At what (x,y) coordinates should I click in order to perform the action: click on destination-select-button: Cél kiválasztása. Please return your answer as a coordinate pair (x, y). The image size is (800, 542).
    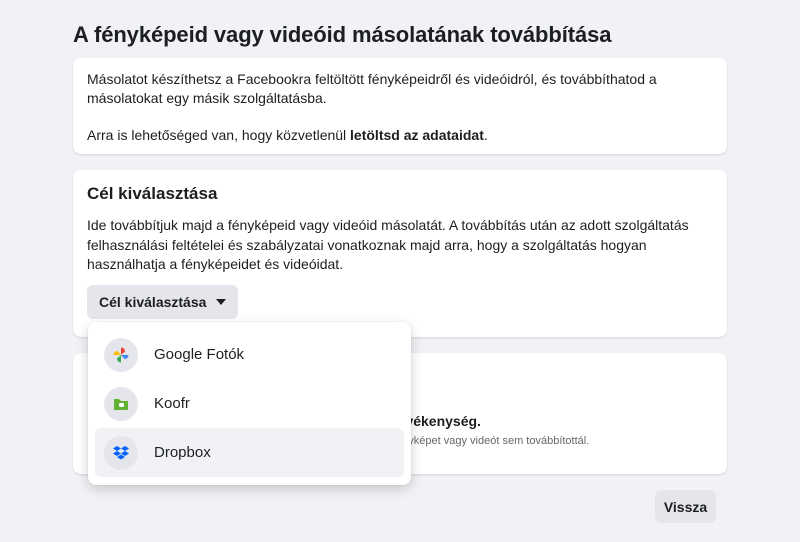
    Looking at the image, I should click on (163, 301).